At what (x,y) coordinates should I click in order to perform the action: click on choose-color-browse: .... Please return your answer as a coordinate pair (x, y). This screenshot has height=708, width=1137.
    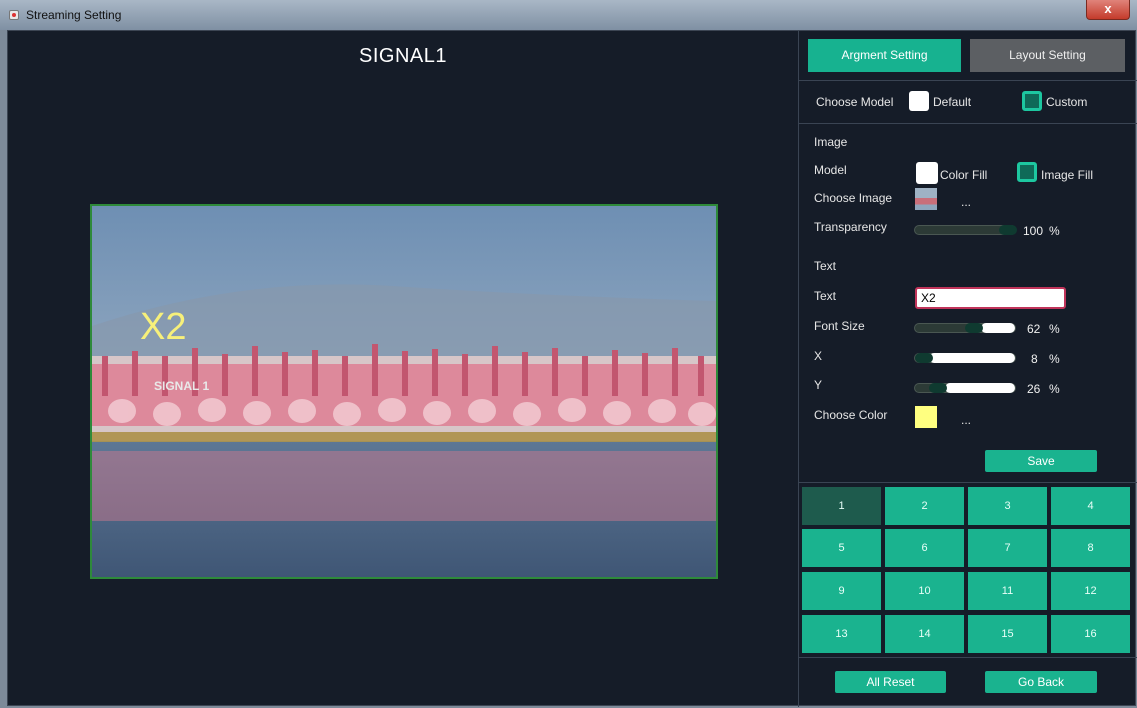
    Looking at the image, I should click on (966, 420).